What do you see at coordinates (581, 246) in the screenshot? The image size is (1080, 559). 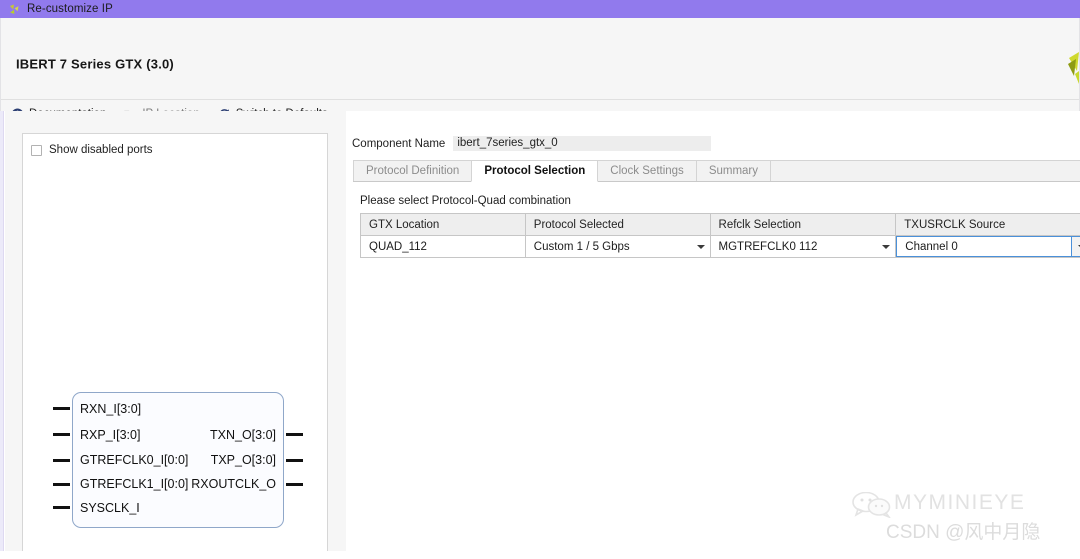 I see `protocol-selected-value: Custom 1 / 5 Gbps` at bounding box center [581, 246].